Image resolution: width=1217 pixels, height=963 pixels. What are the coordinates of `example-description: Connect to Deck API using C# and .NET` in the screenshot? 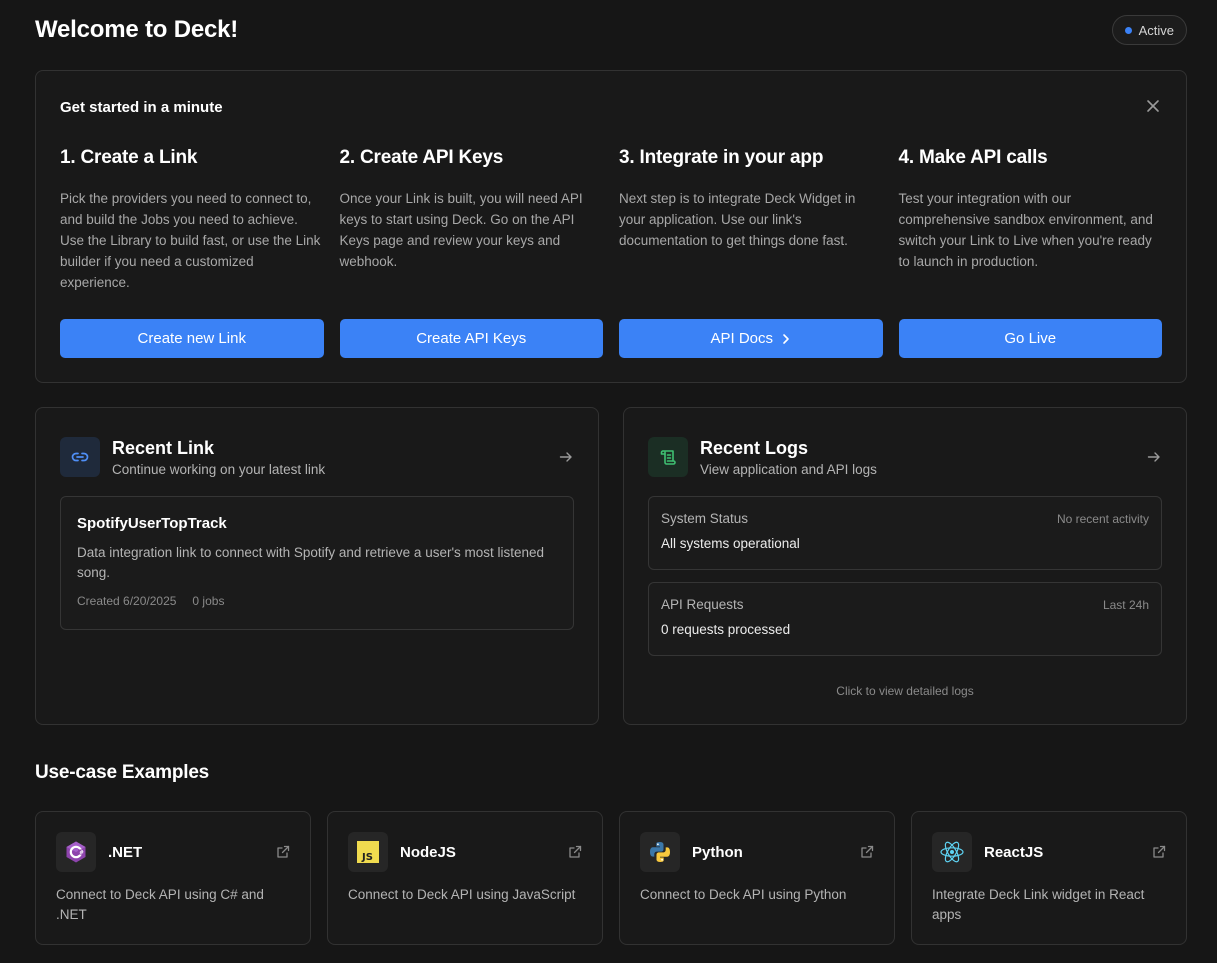 It's located at (160, 904).